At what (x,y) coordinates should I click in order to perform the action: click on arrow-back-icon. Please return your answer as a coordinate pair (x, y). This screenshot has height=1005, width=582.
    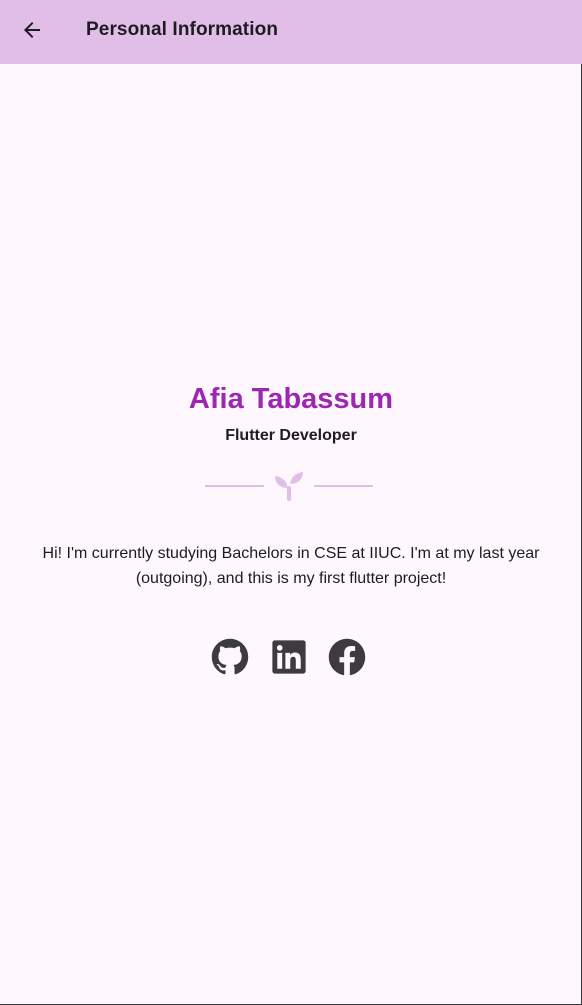
    Looking at the image, I should click on (32, 30).